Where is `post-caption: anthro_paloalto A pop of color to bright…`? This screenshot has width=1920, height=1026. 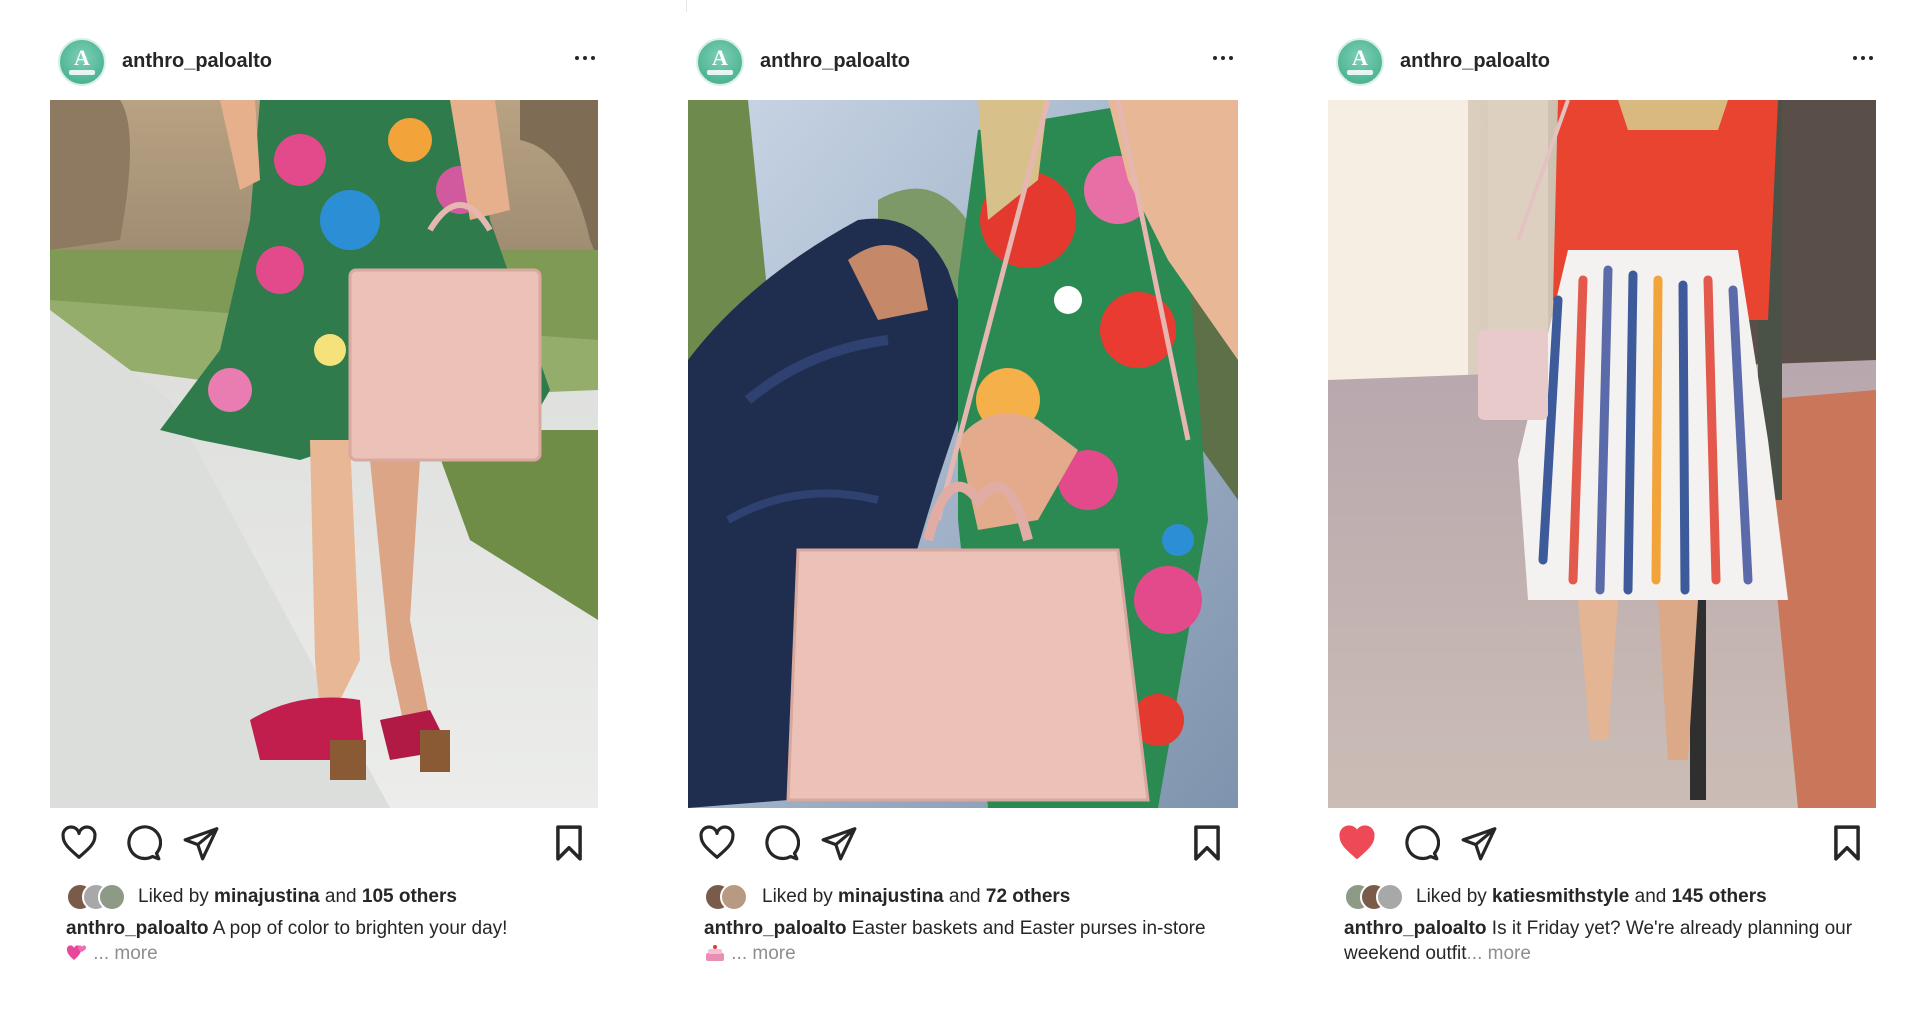
post-caption: anthro_paloalto A pop of color to bright… is located at coordinates (319, 941).